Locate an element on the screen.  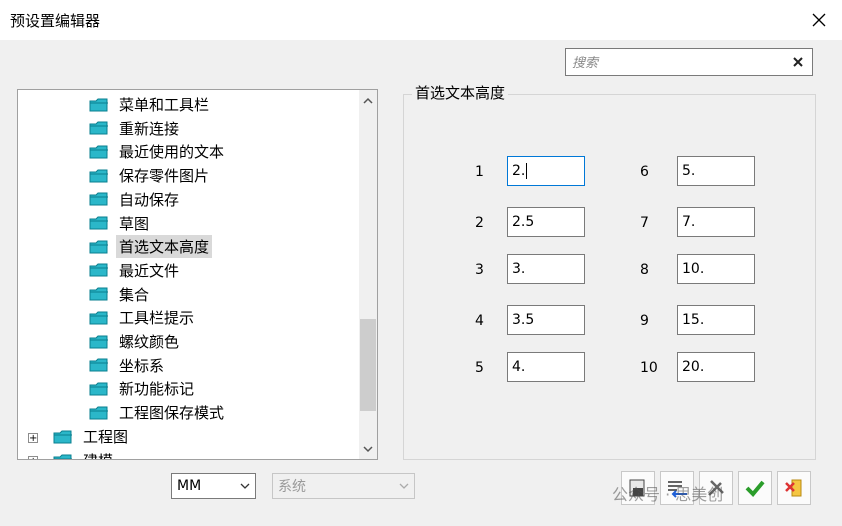
text-height-value: 15. is located at coordinates (693, 320).